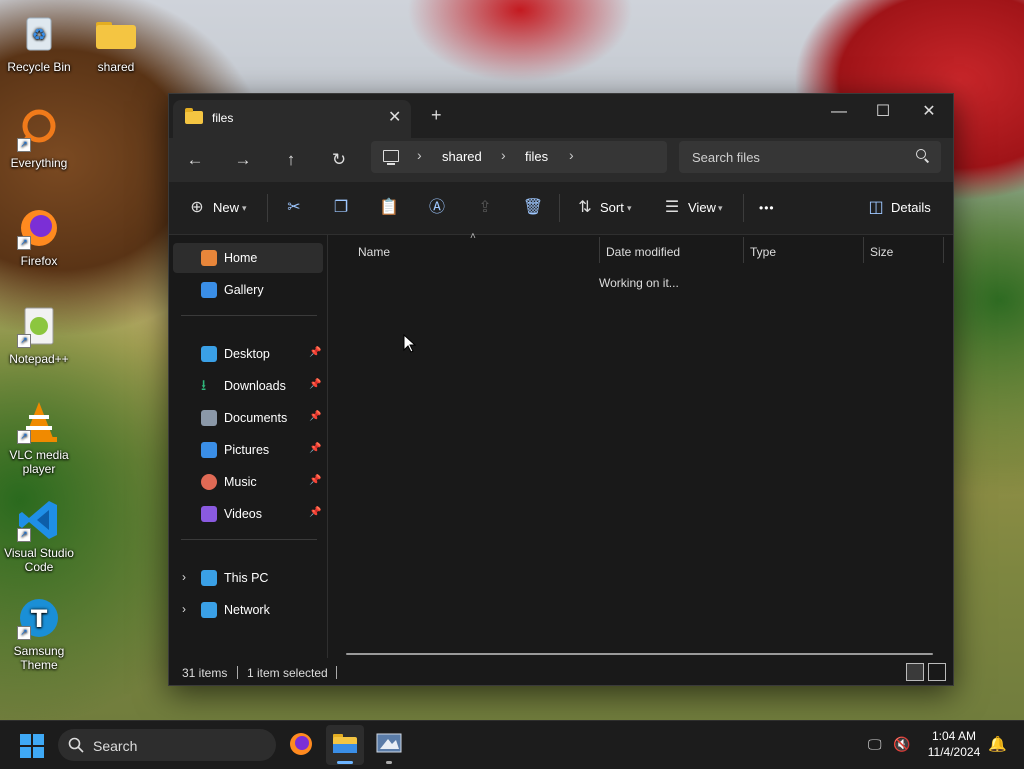 This screenshot has height=769, width=1024. I want to click on column-header-date-modified: Date modified, so click(643, 252).